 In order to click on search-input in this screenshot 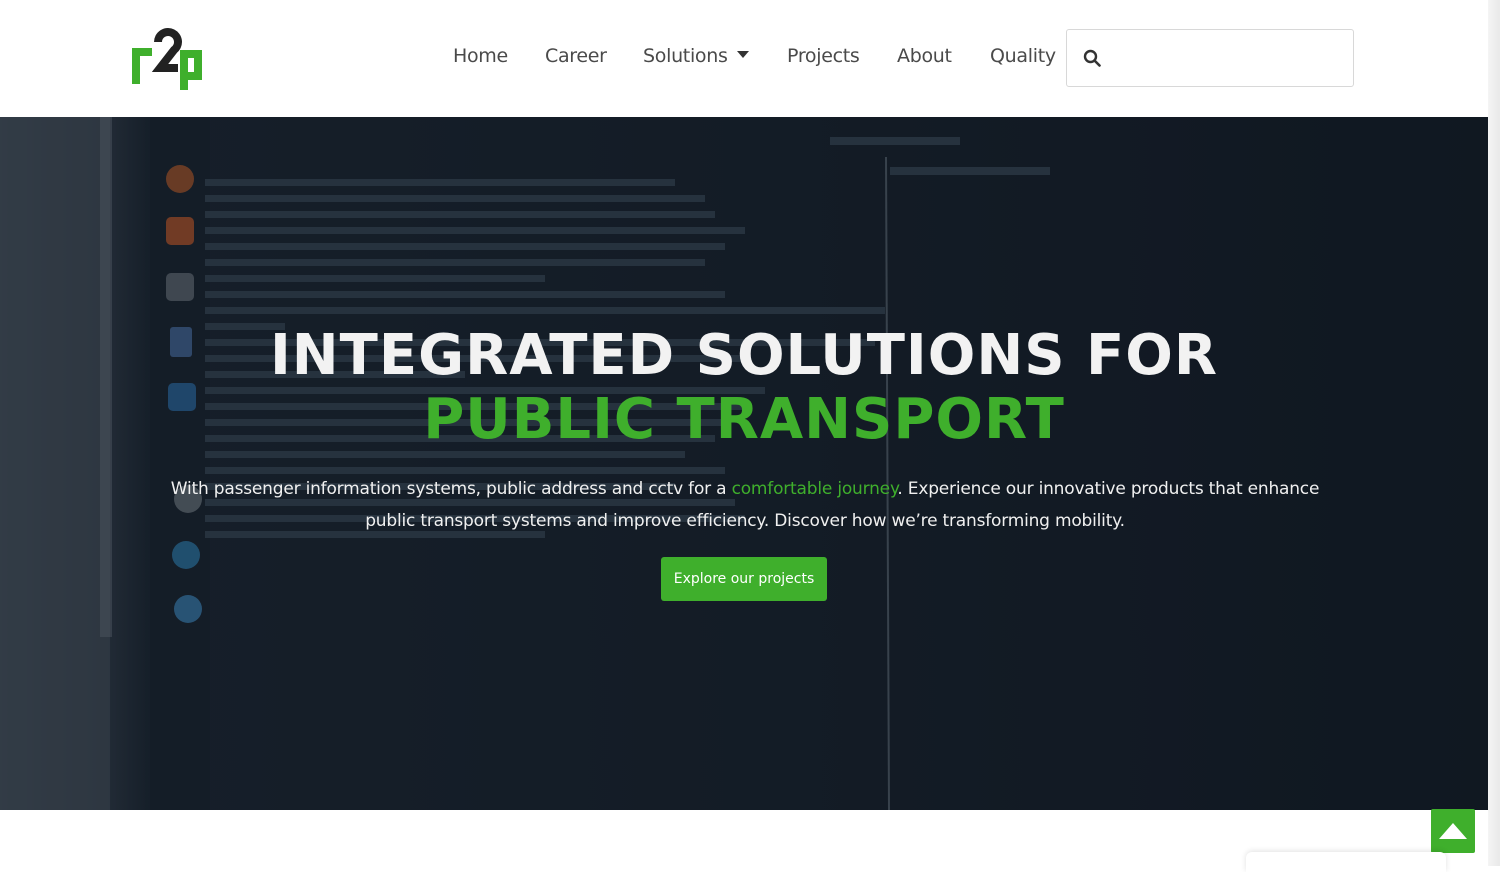, I will do `click(1228, 58)`.